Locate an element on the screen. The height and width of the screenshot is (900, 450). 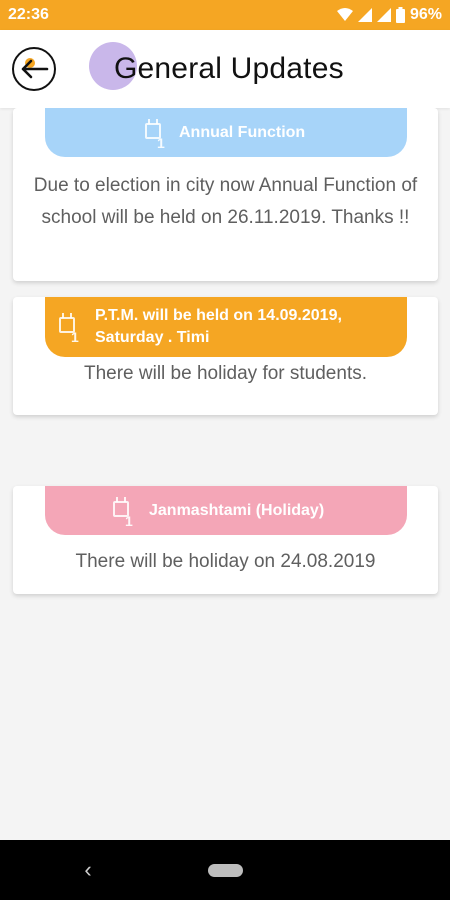
system-nav-bar: ‹ is located at coordinates (225, 870).